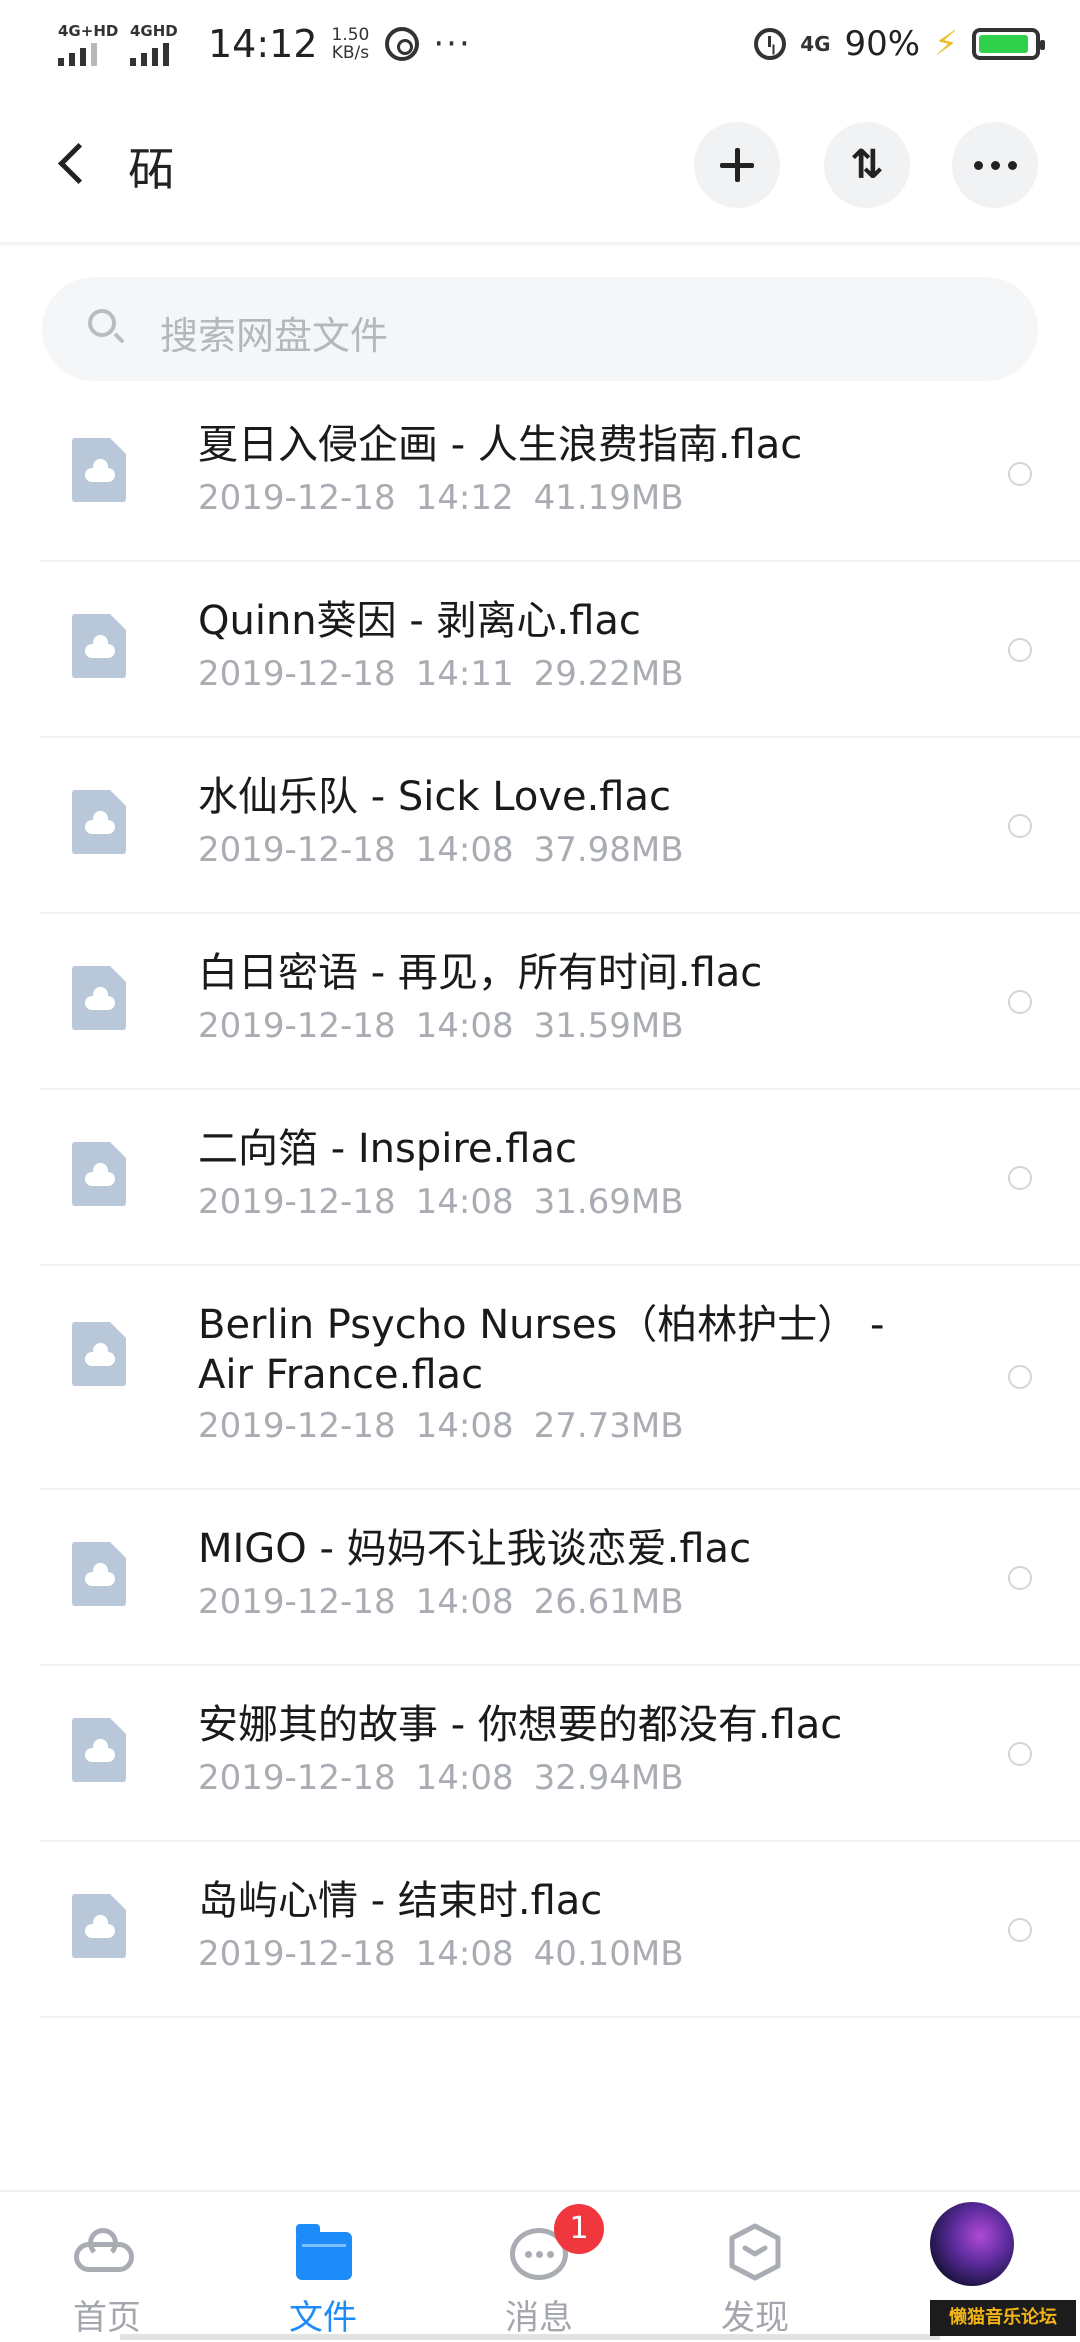 This screenshot has height=2342, width=1080. Describe the element at coordinates (464, 498) in the screenshot. I see `file-time: 14:12` at that location.